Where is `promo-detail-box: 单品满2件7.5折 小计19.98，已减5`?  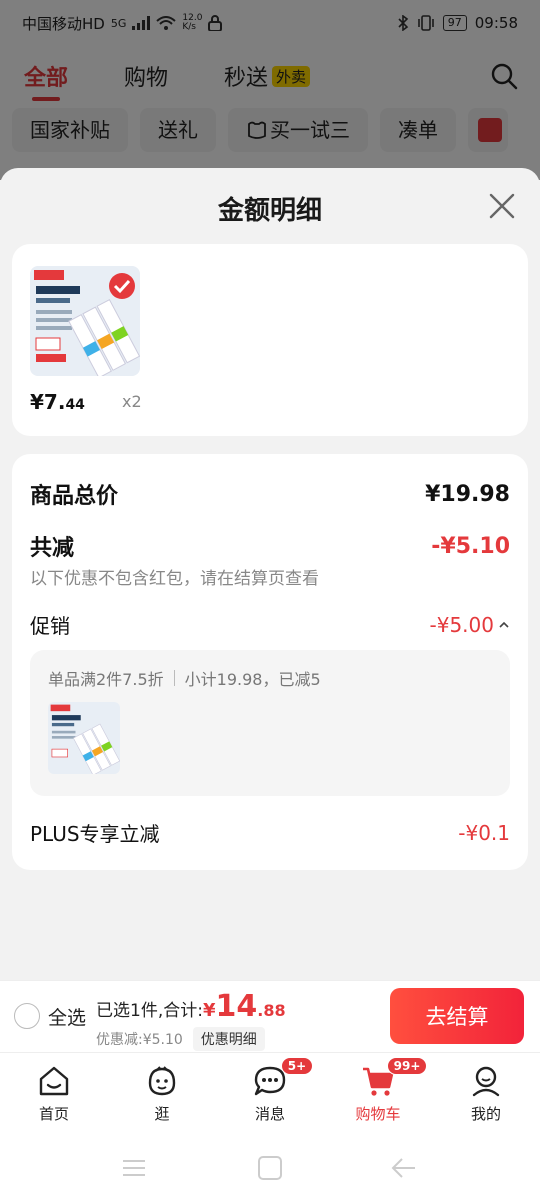
promo-detail-box: 单品满2件7.5折 小计19.98，已减5 is located at coordinates (270, 723).